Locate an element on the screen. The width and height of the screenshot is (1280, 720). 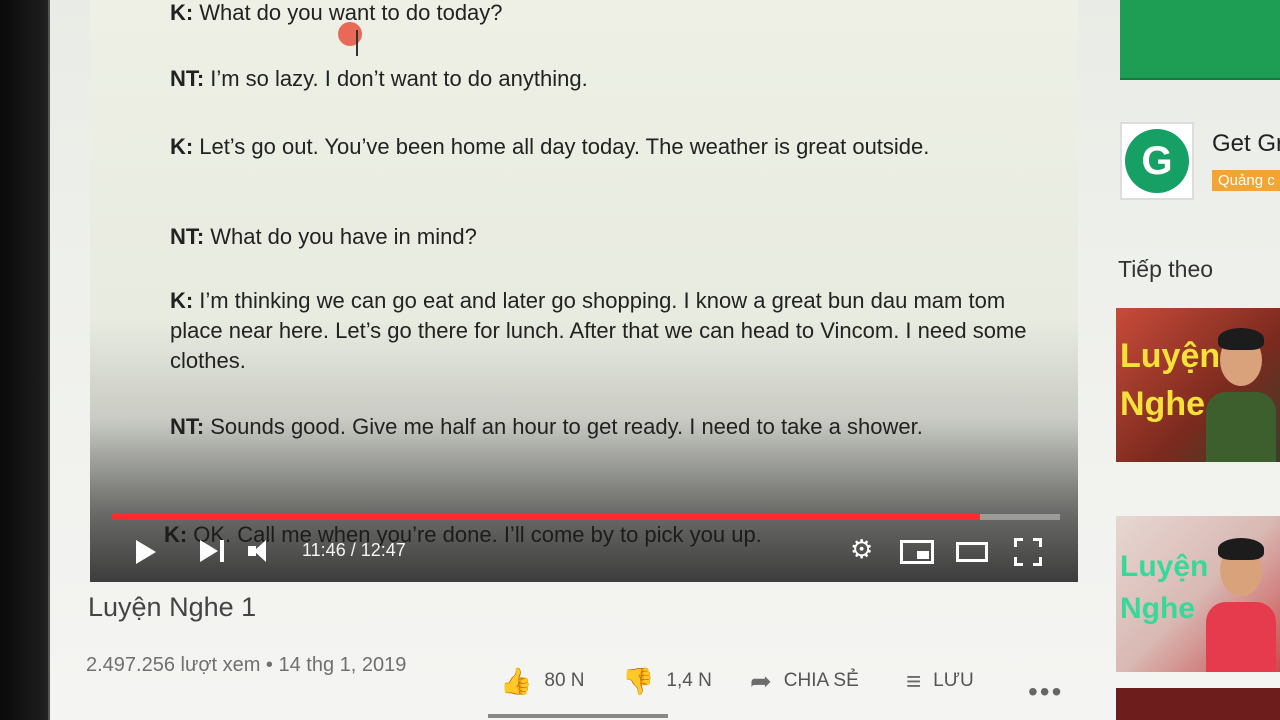
view-count-date: 2.497.256 lượt xem • 14 thg 1, 2019 is located at coordinates (246, 665).